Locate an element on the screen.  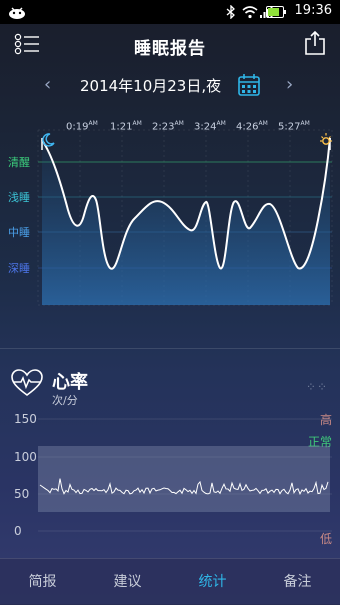
page-title: 睡眠报告 is located at coordinates (170, 49).